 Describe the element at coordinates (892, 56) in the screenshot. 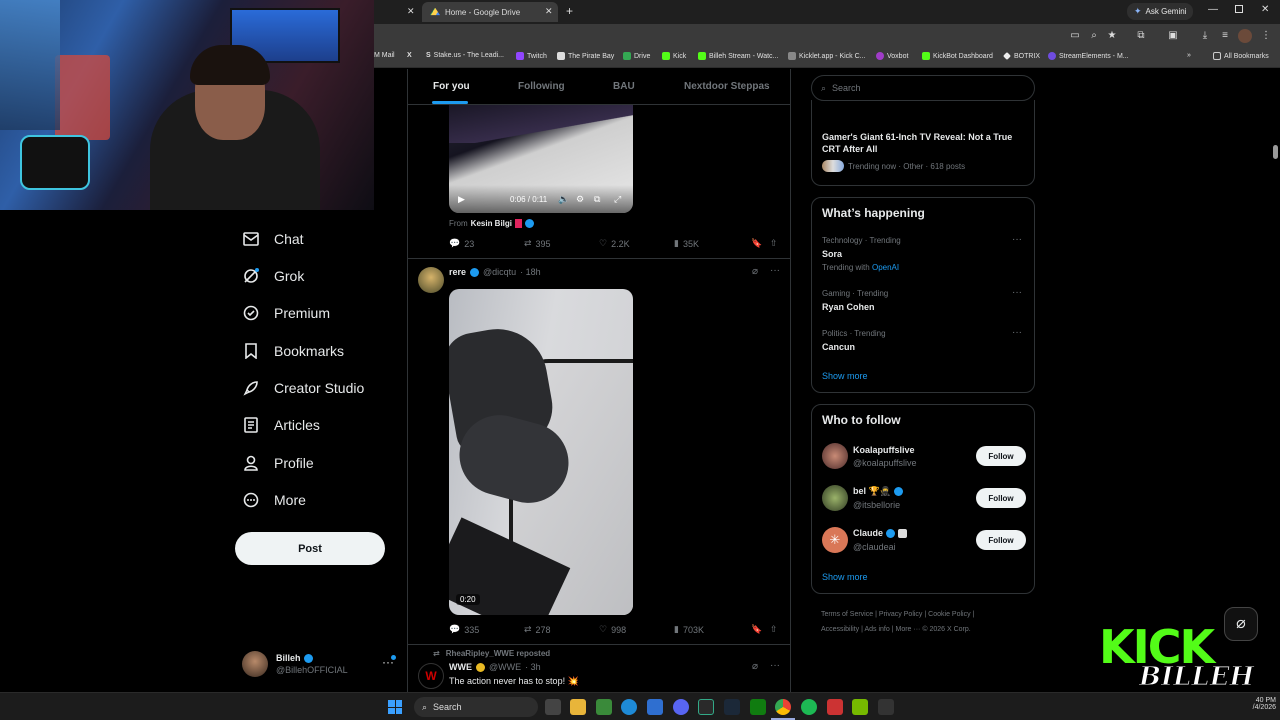

I see `bookmark-item: Voxbot` at that location.